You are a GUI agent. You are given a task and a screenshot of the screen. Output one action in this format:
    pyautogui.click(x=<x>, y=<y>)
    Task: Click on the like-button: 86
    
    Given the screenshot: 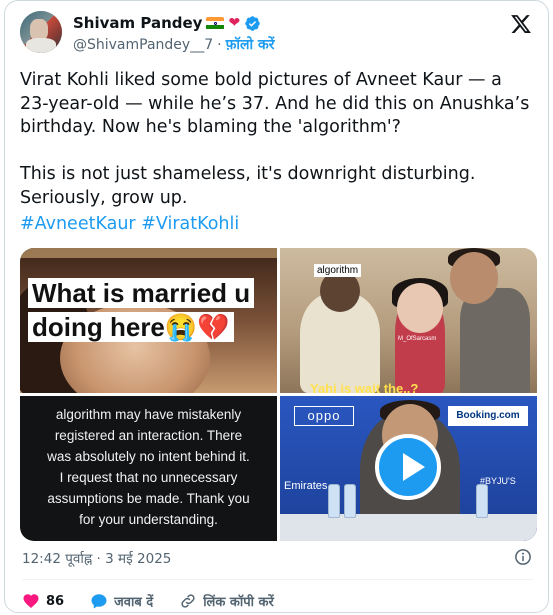 What is the action you would take?
    pyautogui.click(x=43, y=601)
    